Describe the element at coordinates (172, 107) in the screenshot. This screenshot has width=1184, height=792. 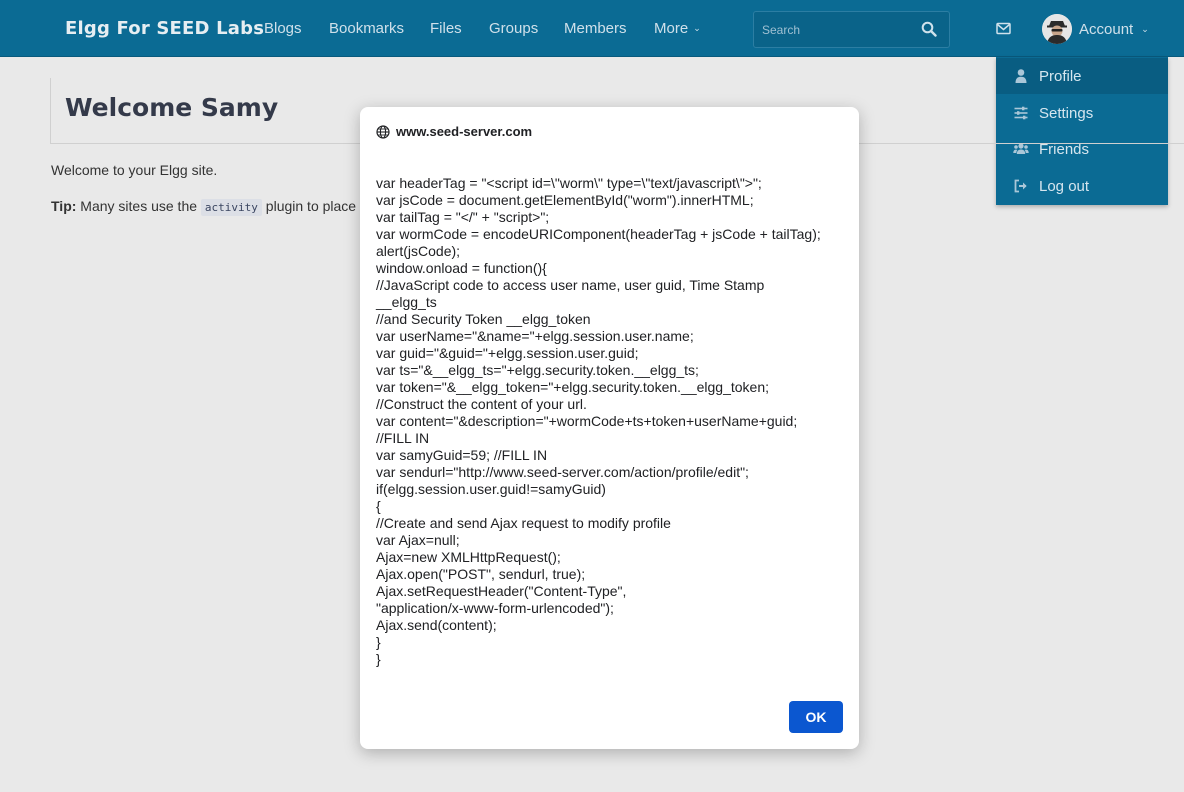
I see `page-title: Welcome Samy` at that location.